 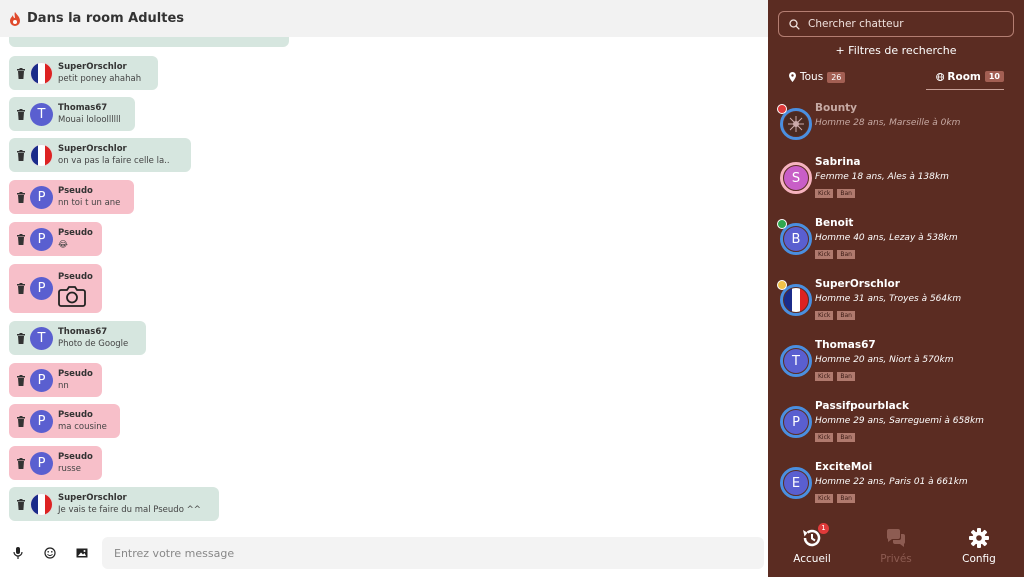 What do you see at coordinates (63, 385) in the screenshot?
I see `message-text: nn` at bounding box center [63, 385].